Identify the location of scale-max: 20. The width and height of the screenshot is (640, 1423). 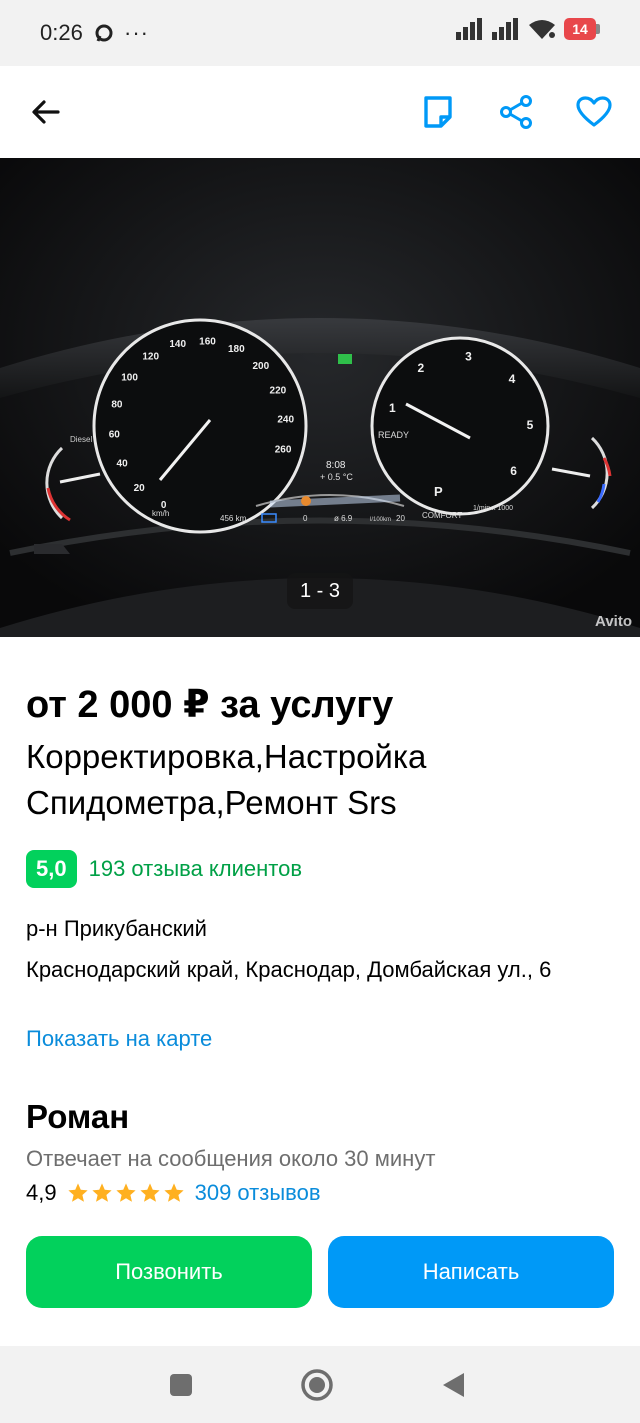
(400, 518).